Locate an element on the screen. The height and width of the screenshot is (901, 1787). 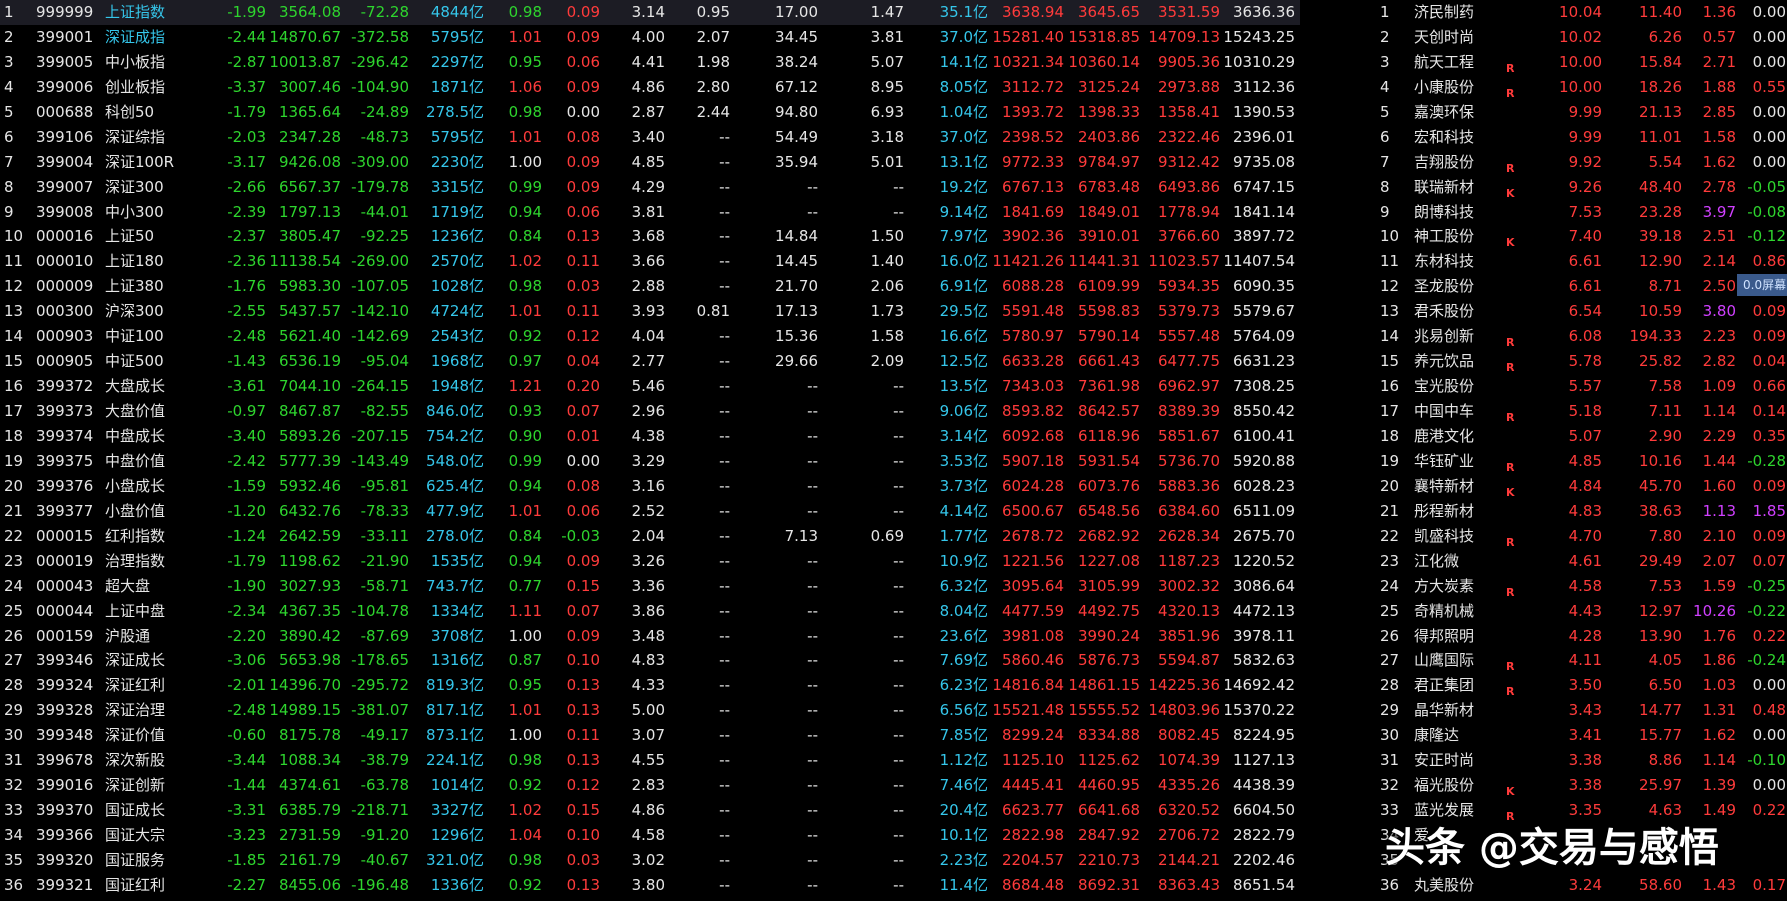
stock-cell-price: 7.58 is located at coordinates (1665, 386).